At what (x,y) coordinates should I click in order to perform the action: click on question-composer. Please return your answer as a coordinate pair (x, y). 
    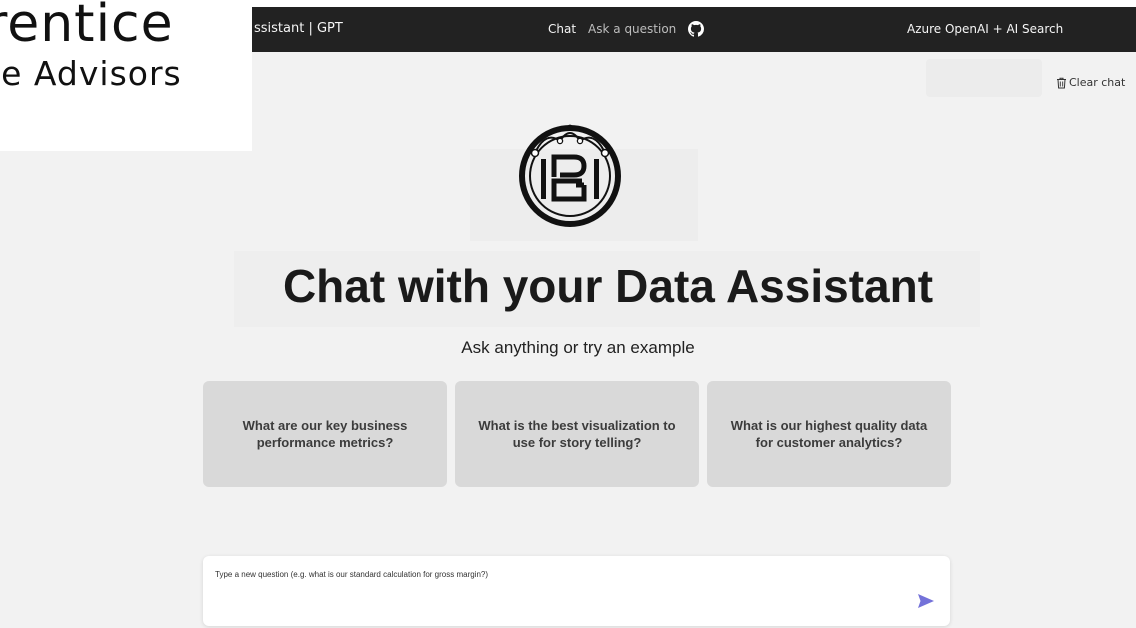
    Looking at the image, I should click on (576, 591).